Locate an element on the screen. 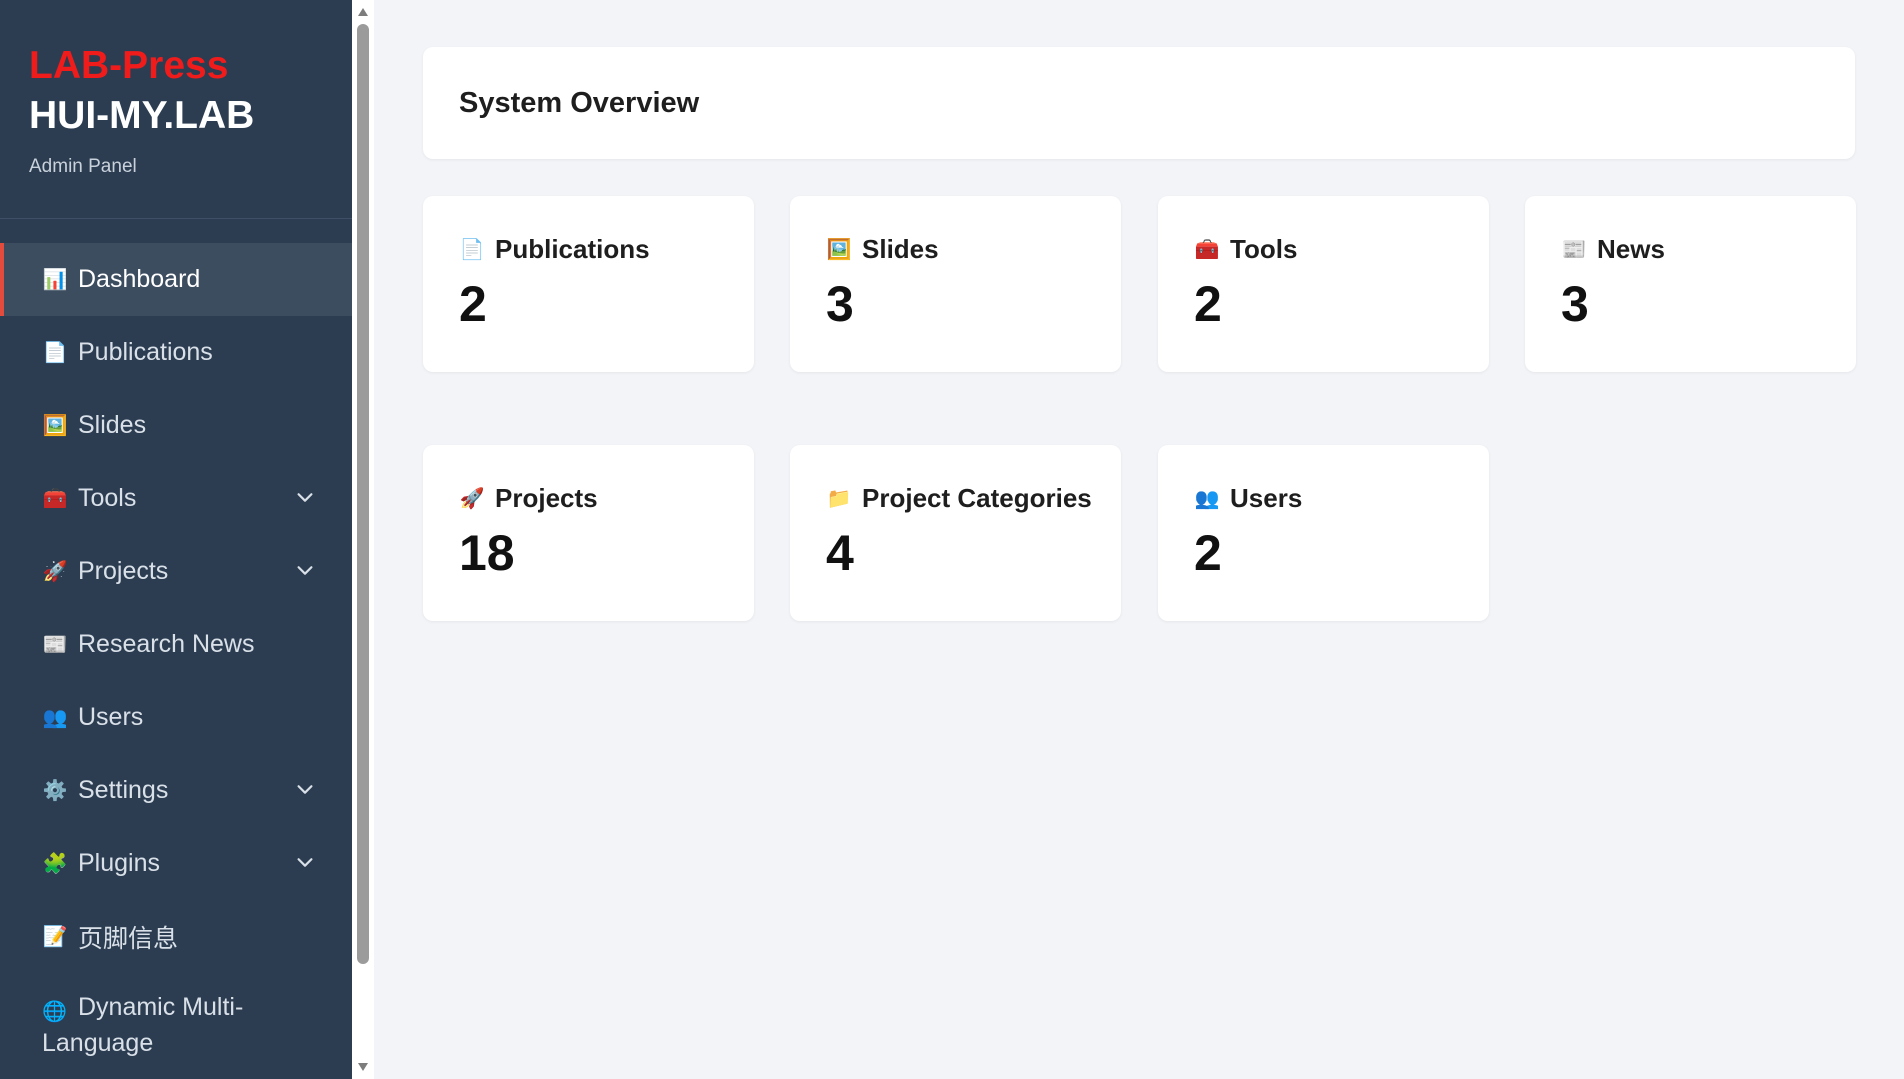 This screenshot has width=1904, height=1079. sidebar-item-tools: 🧰 Tools is located at coordinates (176, 498).